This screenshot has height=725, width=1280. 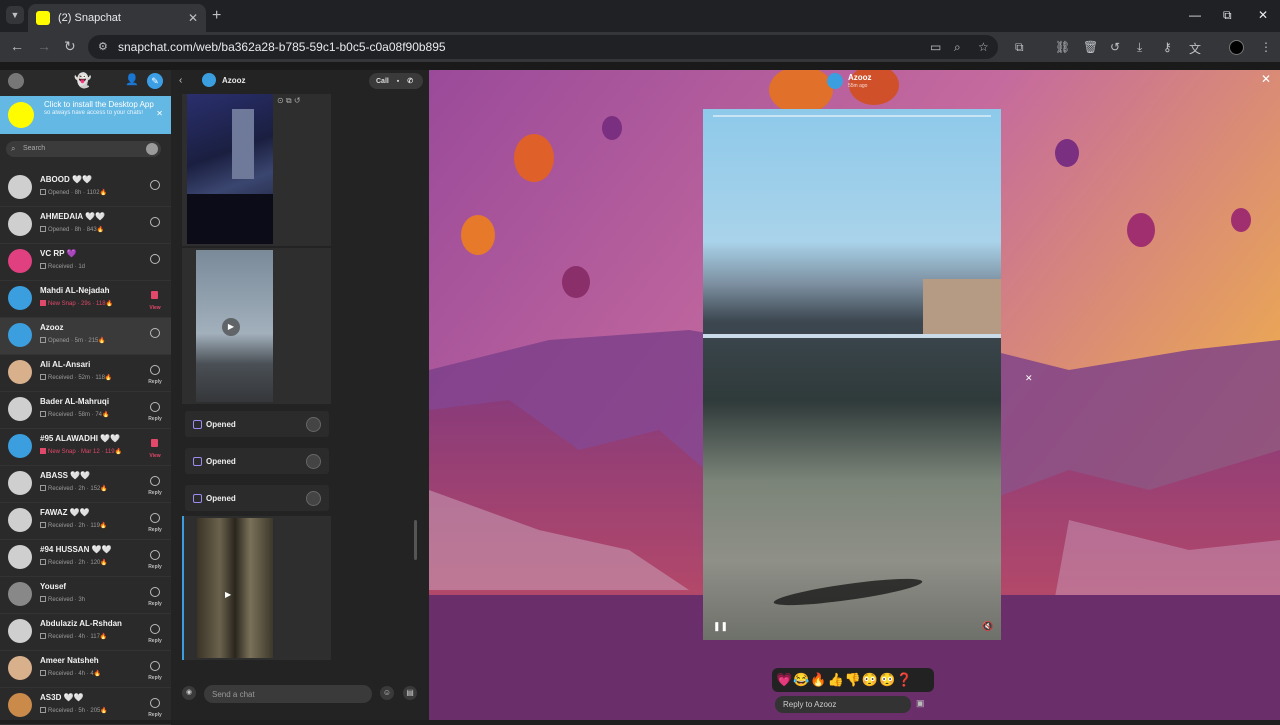 What do you see at coordinates (853, 680) in the screenshot?
I see `reaction-bar: 💗😂🔥👍👎😳😳❓` at bounding box center [853, 680].